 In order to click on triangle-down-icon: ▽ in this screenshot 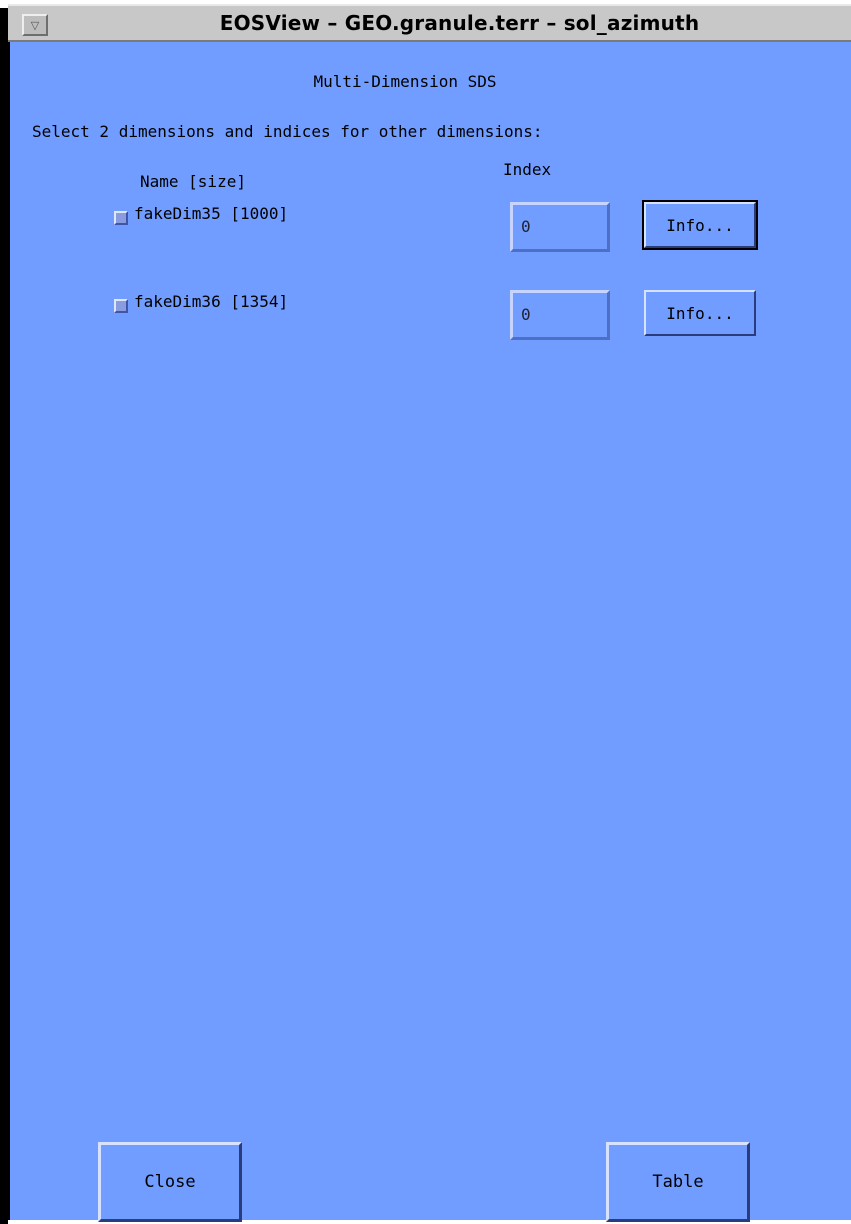, I will do `click(35, 25)`.